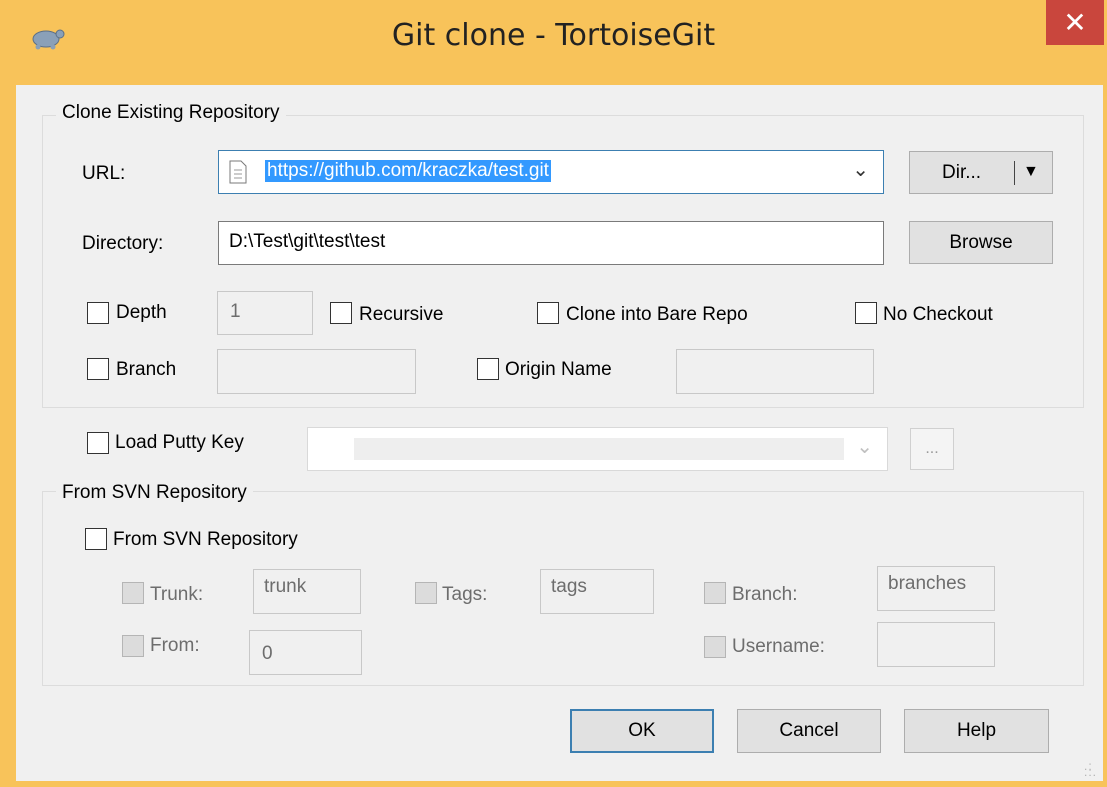 Image resolution: width=1107 pixels, height=787 pixels. What do you see at coordinates (927, 583) in the screenshot?
I see `svn-branch-value: branches` at bounding box center [927, 583].